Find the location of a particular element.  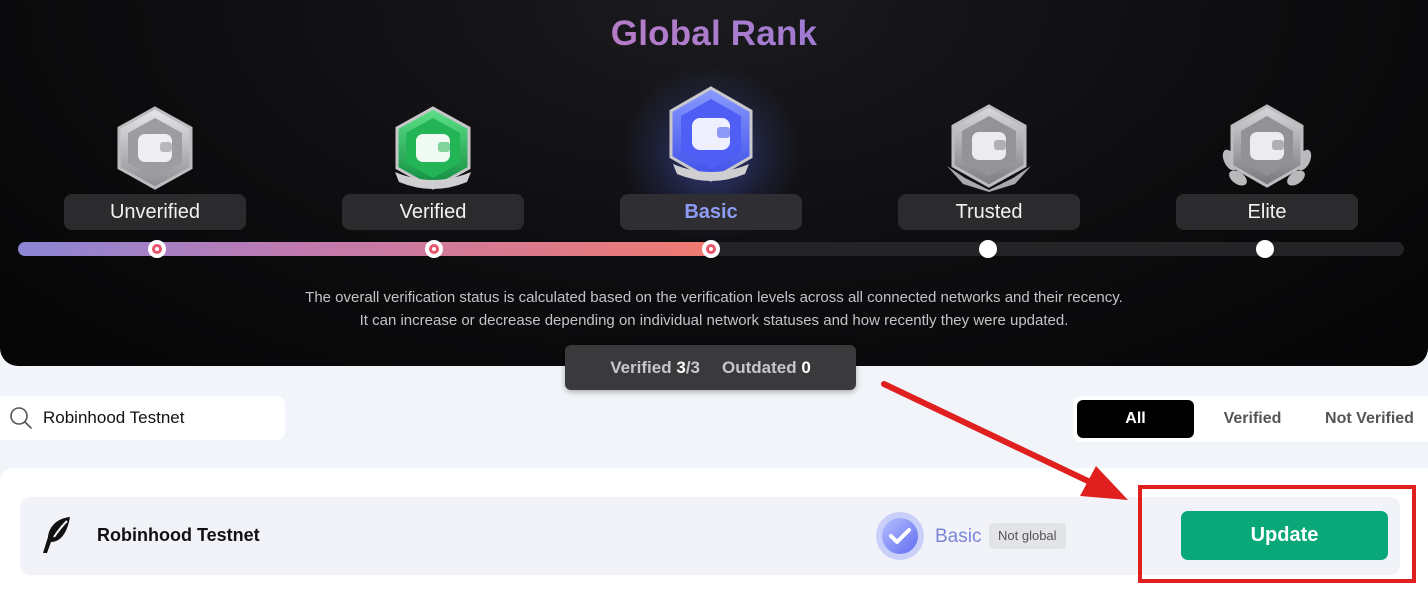

page-title: Global Rank is located at coordinates (714, 34).